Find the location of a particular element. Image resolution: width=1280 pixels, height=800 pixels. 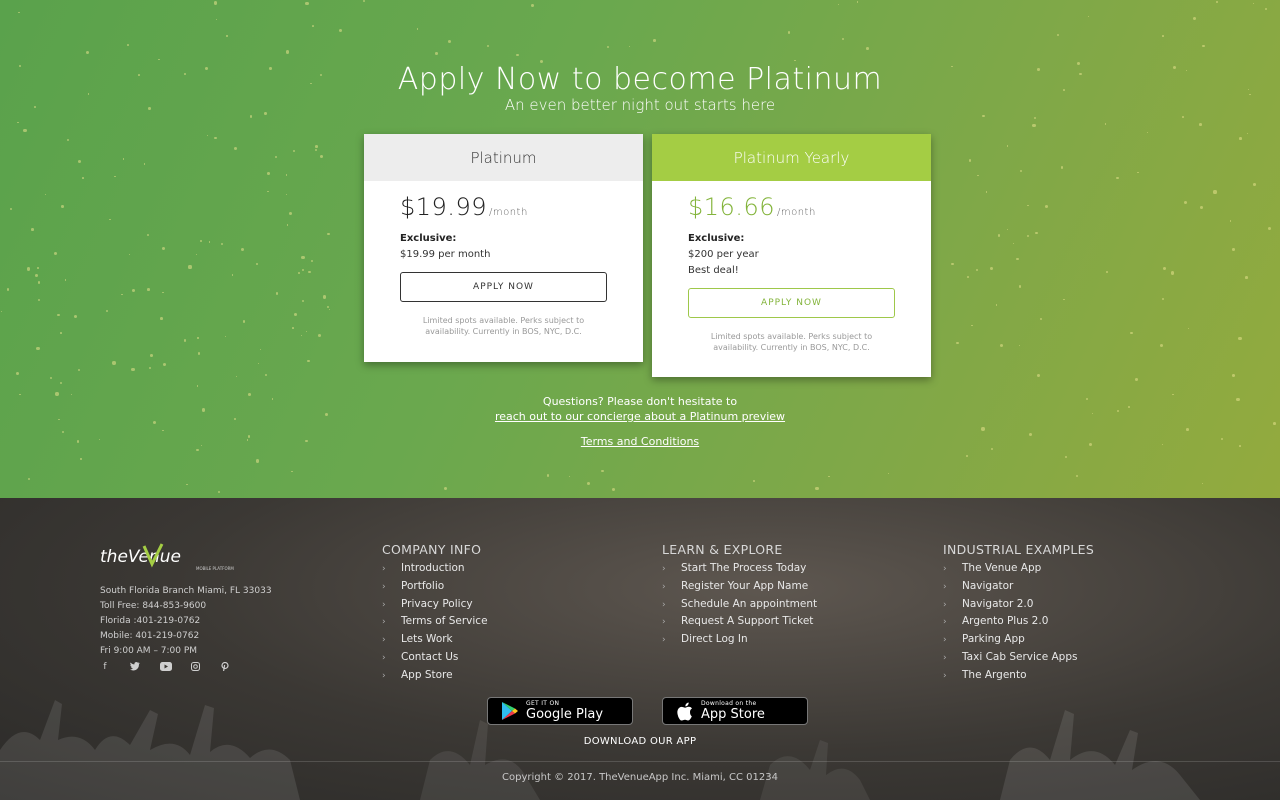

facebook-icon: f is located at coordinates (105, 668).